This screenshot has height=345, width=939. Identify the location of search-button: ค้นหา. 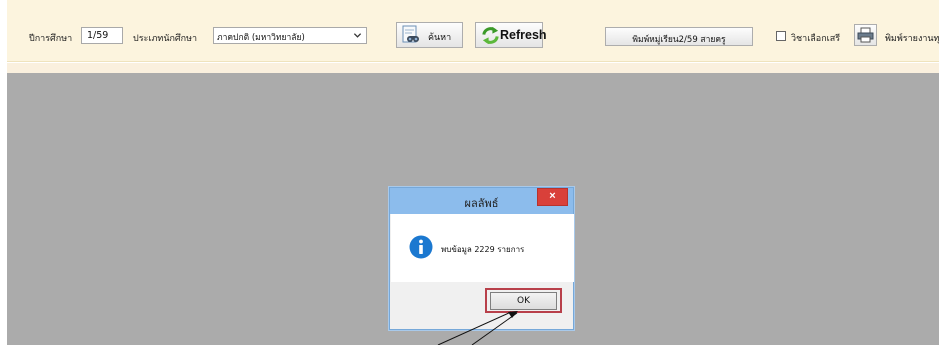
(429, 35).